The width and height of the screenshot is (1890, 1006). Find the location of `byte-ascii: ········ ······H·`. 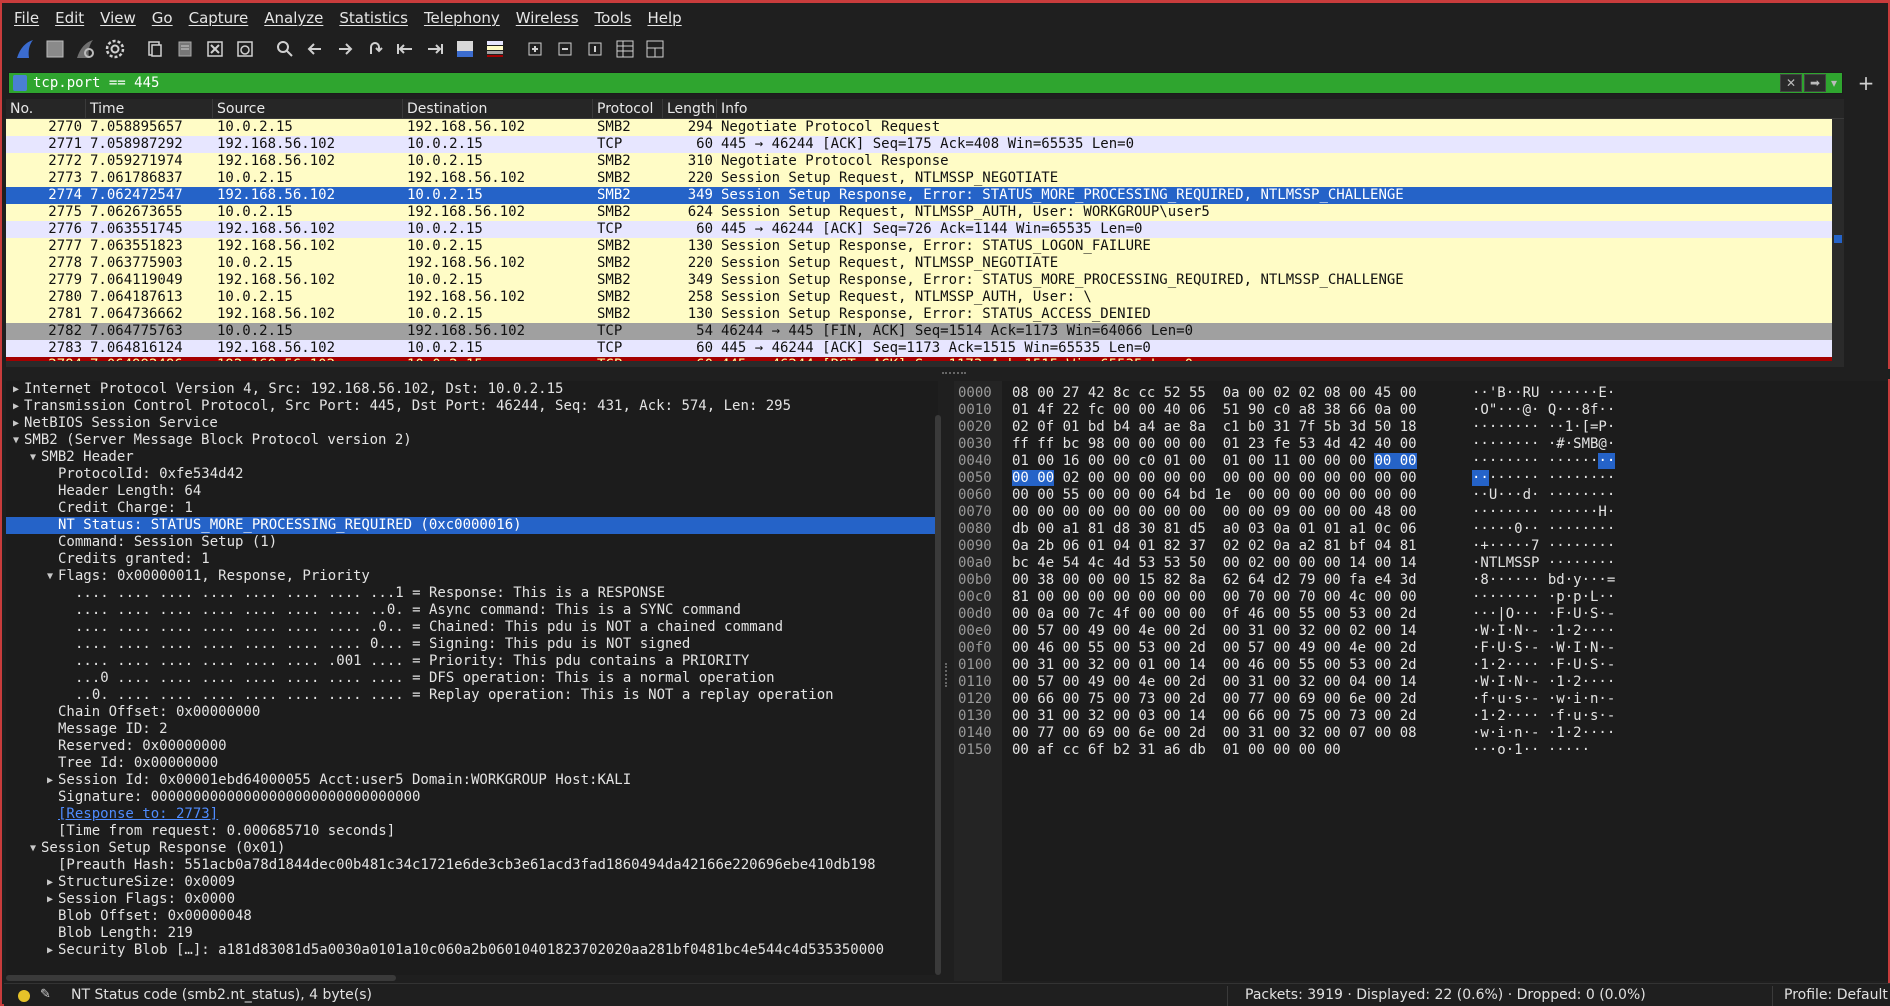

byte-ascii: ········ ······H· is located at coordinates (1543, 512).